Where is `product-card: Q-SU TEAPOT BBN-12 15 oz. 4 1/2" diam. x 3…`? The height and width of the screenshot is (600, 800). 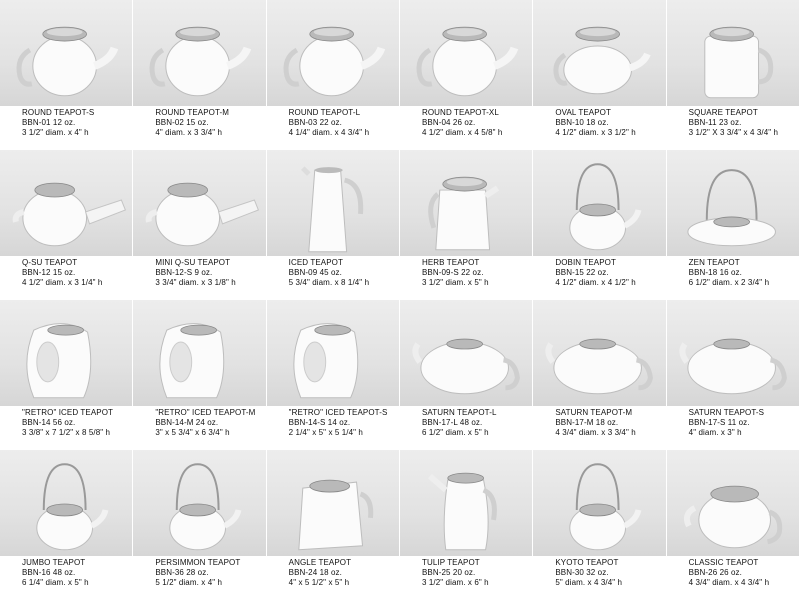 product-card: Q-SU TEAPOT BBN-12 15 oz. 4 1/2" diam. x 3… is located at coordinates (67, 225).